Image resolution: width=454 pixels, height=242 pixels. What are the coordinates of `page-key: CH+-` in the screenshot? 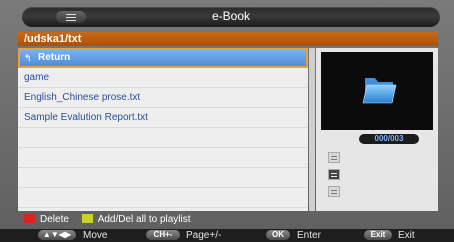 It's located at (163, 235).